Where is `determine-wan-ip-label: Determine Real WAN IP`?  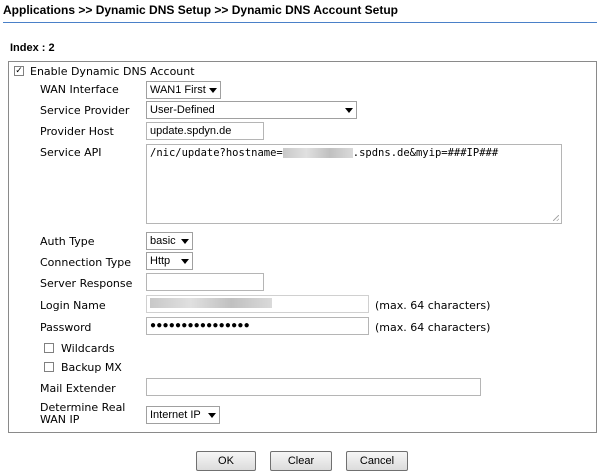 determine-wan-ip-label: Determine Real WAN IP is located at coordinates (82, 414).